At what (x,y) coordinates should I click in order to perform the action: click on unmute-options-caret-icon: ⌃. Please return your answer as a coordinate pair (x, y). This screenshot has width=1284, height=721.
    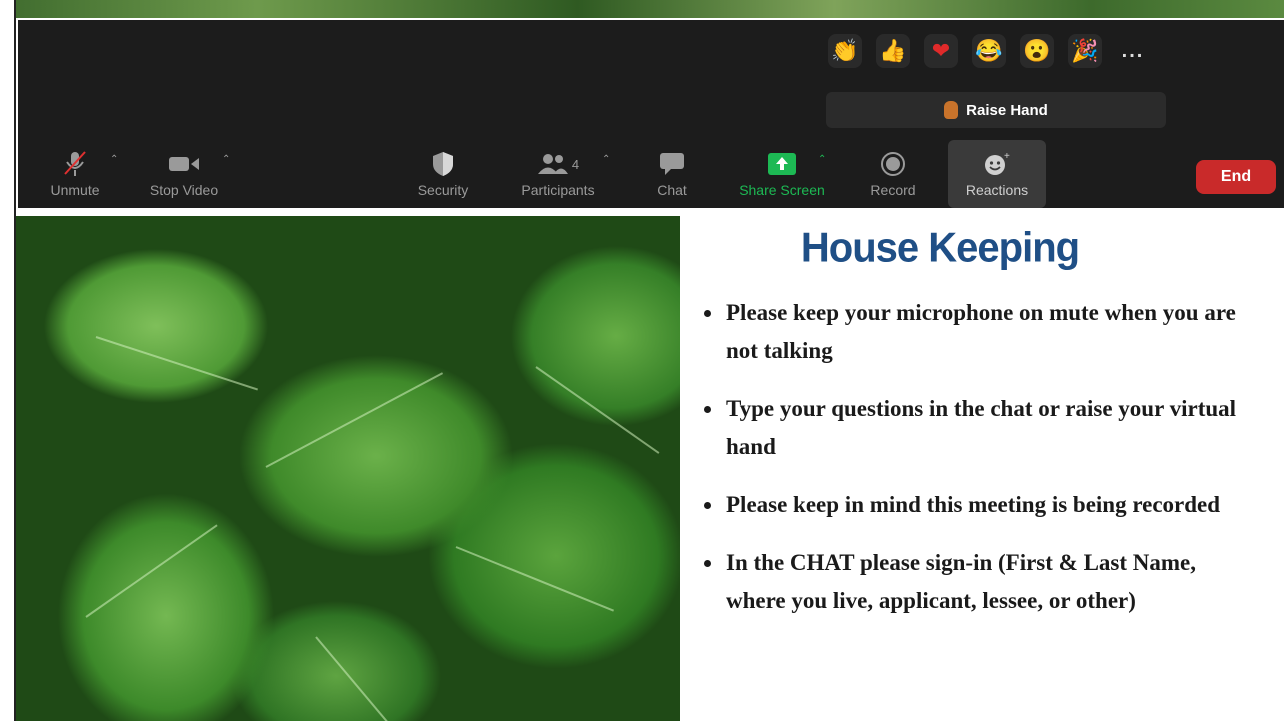
    Looking at the image, I should click on (114, 159).